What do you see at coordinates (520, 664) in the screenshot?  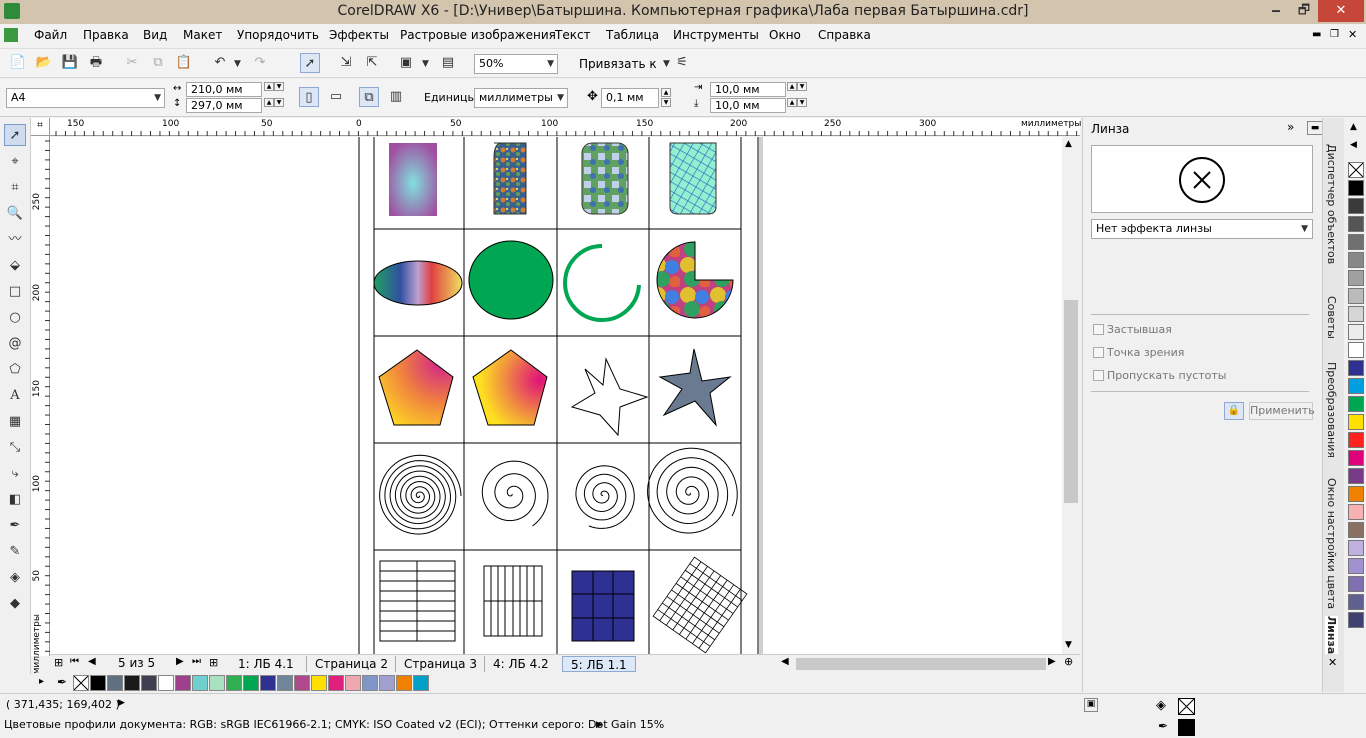 I see `page-tab-4: 4: ЛБ 4.2` at bounding box center [520, 664].